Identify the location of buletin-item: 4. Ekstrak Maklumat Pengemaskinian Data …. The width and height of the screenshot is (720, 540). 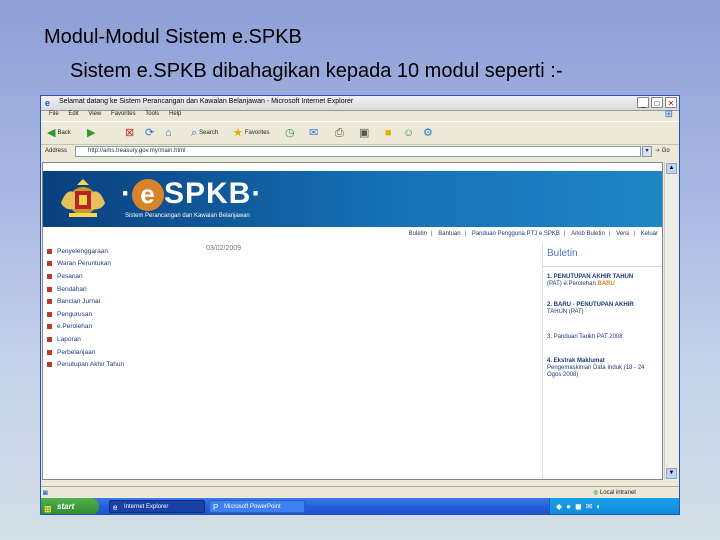
(603, 368).